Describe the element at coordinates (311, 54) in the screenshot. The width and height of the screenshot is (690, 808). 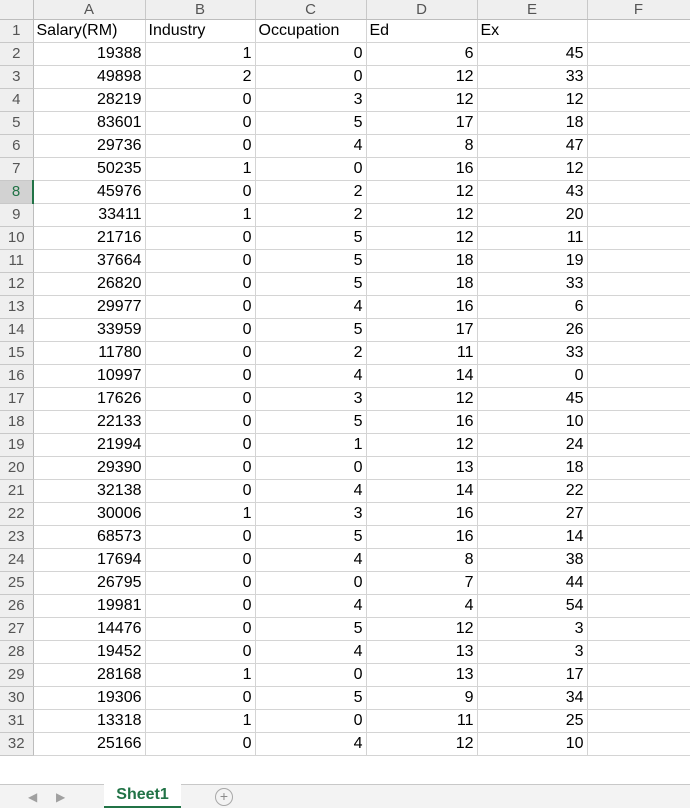
I see `cell-c2: 0` at that location.